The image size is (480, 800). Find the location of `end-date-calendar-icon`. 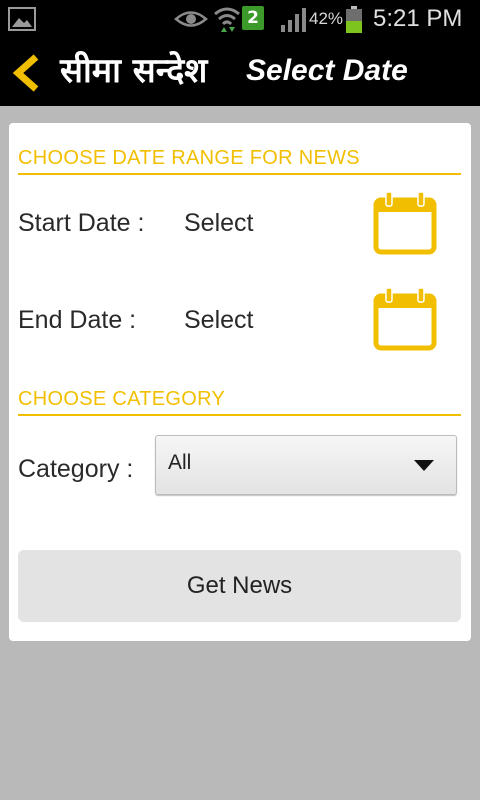

end-date-calendar-icon is located at coordinates (405, 320).